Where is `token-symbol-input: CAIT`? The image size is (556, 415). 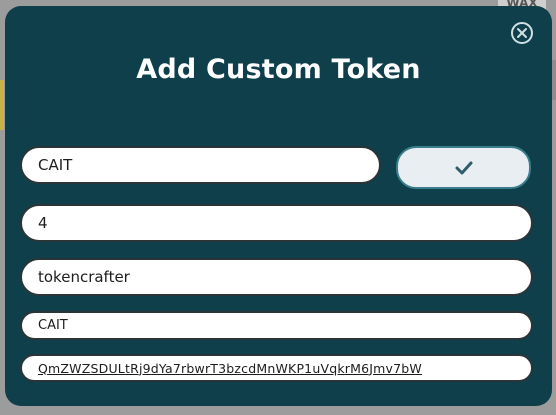 token-symbol-input: CAIT is located at coordinates (200, 165).